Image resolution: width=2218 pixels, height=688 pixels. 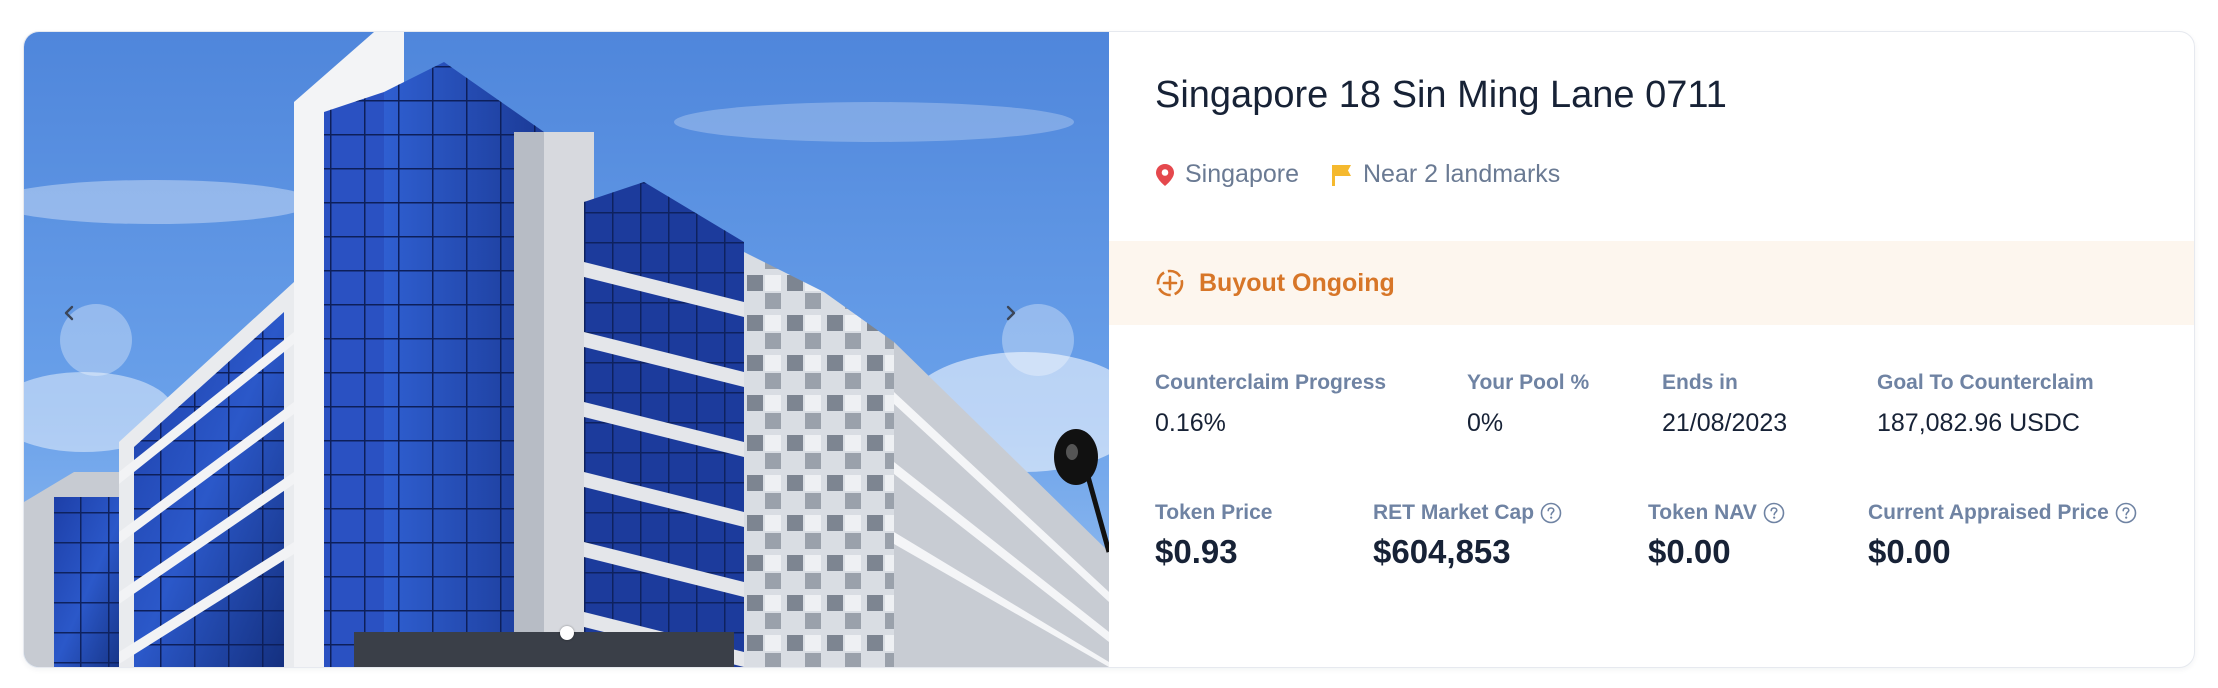 I want to click on stat-current-appraised-price: Current Appraised Price $0.00, so click(x=2002, y=536).